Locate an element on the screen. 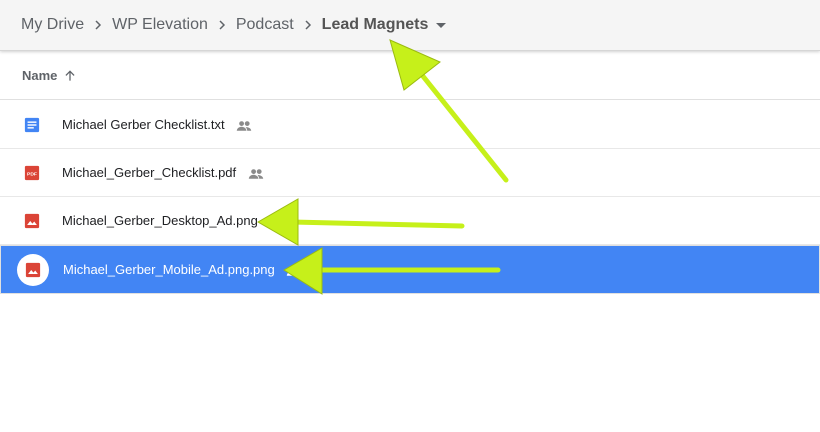  file-row: Michael_Gerber_Desktop_Ad.png is located at coordinates (410, 221).